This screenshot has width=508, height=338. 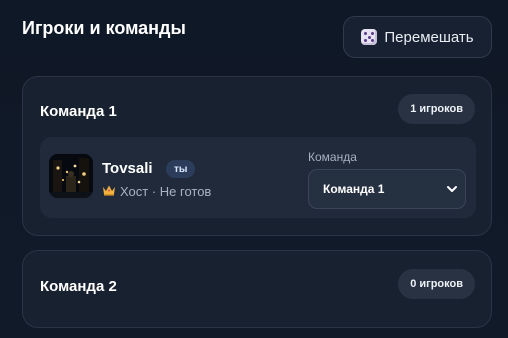 What do you see at coordinates (436, 284) in the screenshot?
I see `player-count-badge: 0 игроков` at bounding box center [436, 284].